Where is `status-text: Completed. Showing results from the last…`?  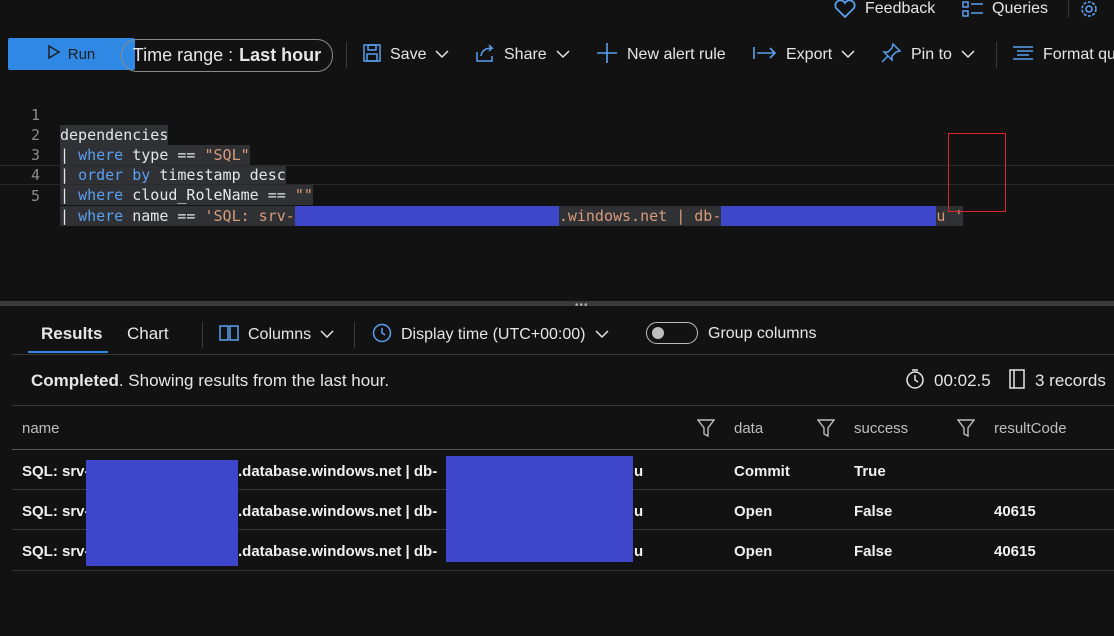
status-text: Completed. Showing results from the last… is located at coordinates (210, 381).